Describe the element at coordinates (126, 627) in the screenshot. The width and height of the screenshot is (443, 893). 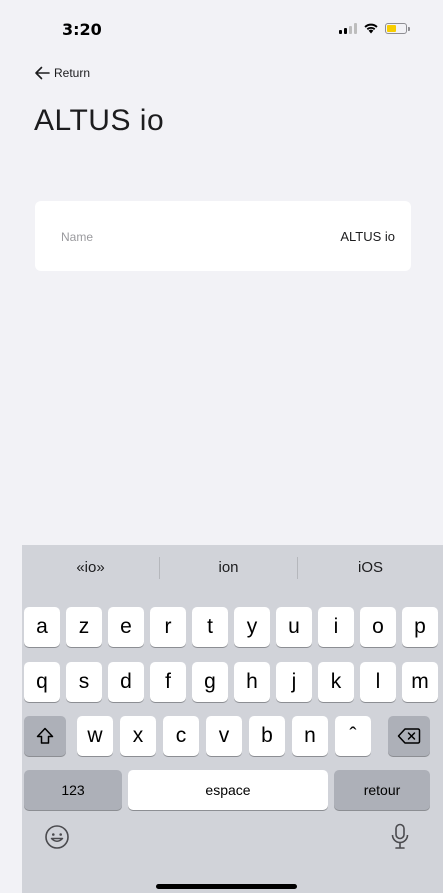
I see `key-e: e` at that location.